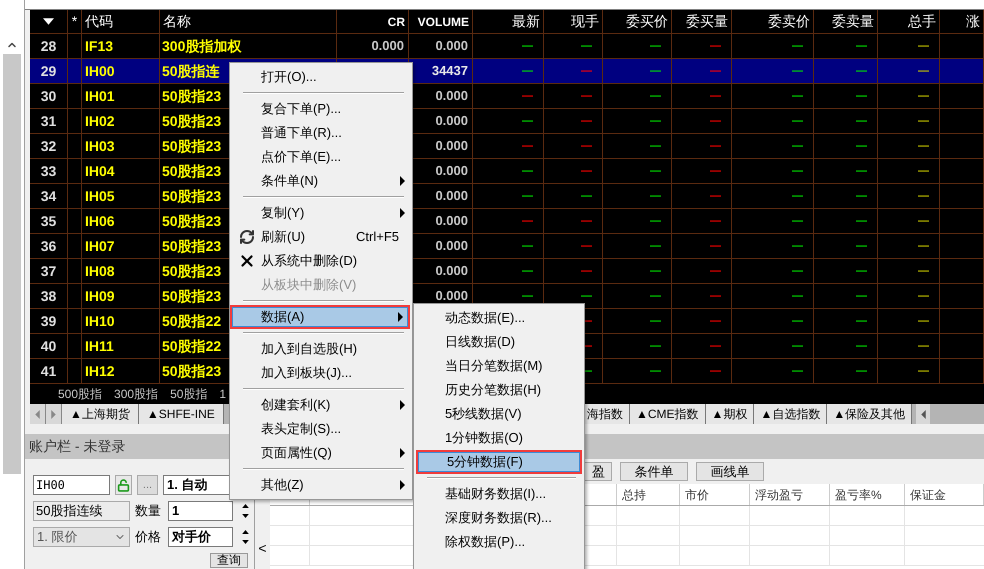 Image resolution: width=984 pixels, height=569 pixels. I want to click on sheet-tab: ▲自选指数, so click(791, 414).